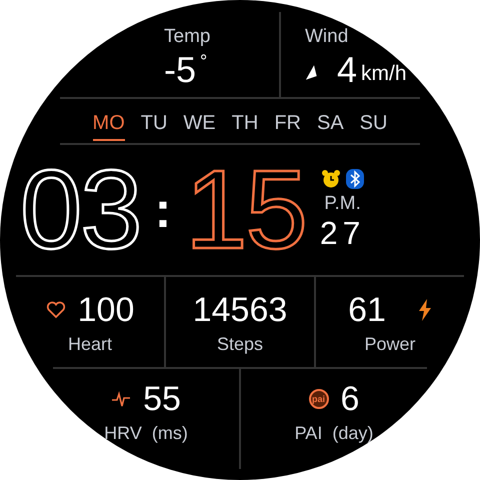 This screenshot has height=480, width=480. Describe the element at coordinates (90, 344) in the screenshot. I see `stat-label: Heart` at that location.